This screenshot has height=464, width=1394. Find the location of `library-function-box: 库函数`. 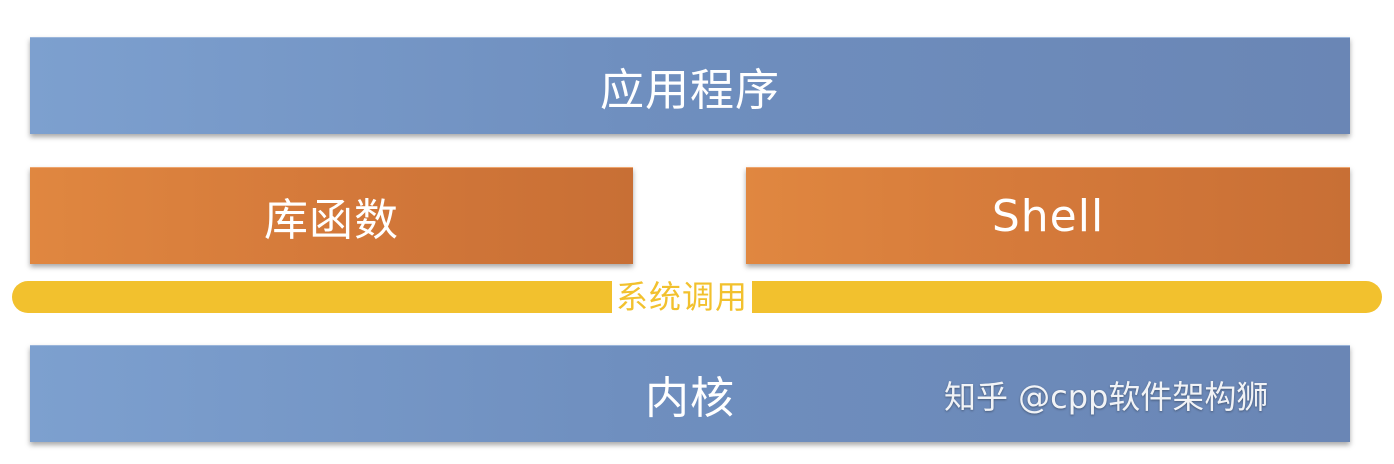

library-function-box: 库函数 is located at coordinates (331, 215).